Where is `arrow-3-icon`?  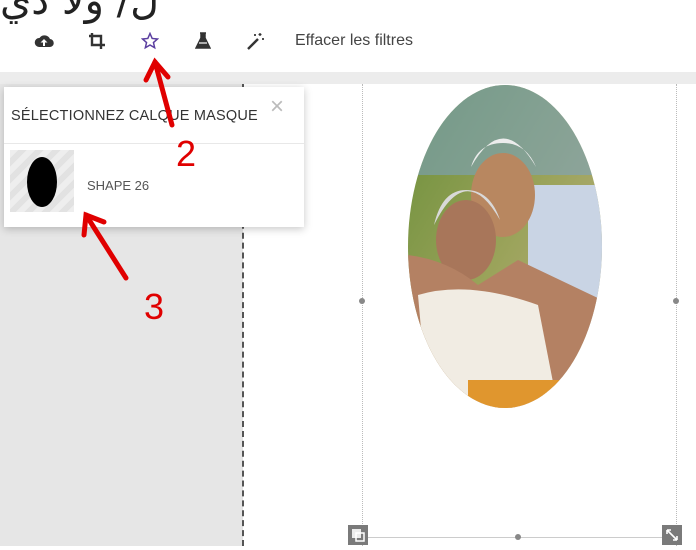
arrow-3-icon is located at coordinates (105, 246).